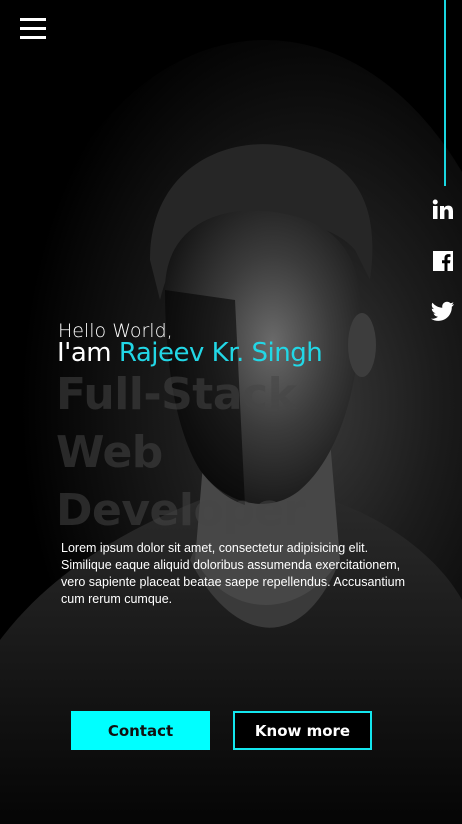  Describe the element at coordinates (140, 730) in the screenshot. I see `contact-button: Contact` at that location.